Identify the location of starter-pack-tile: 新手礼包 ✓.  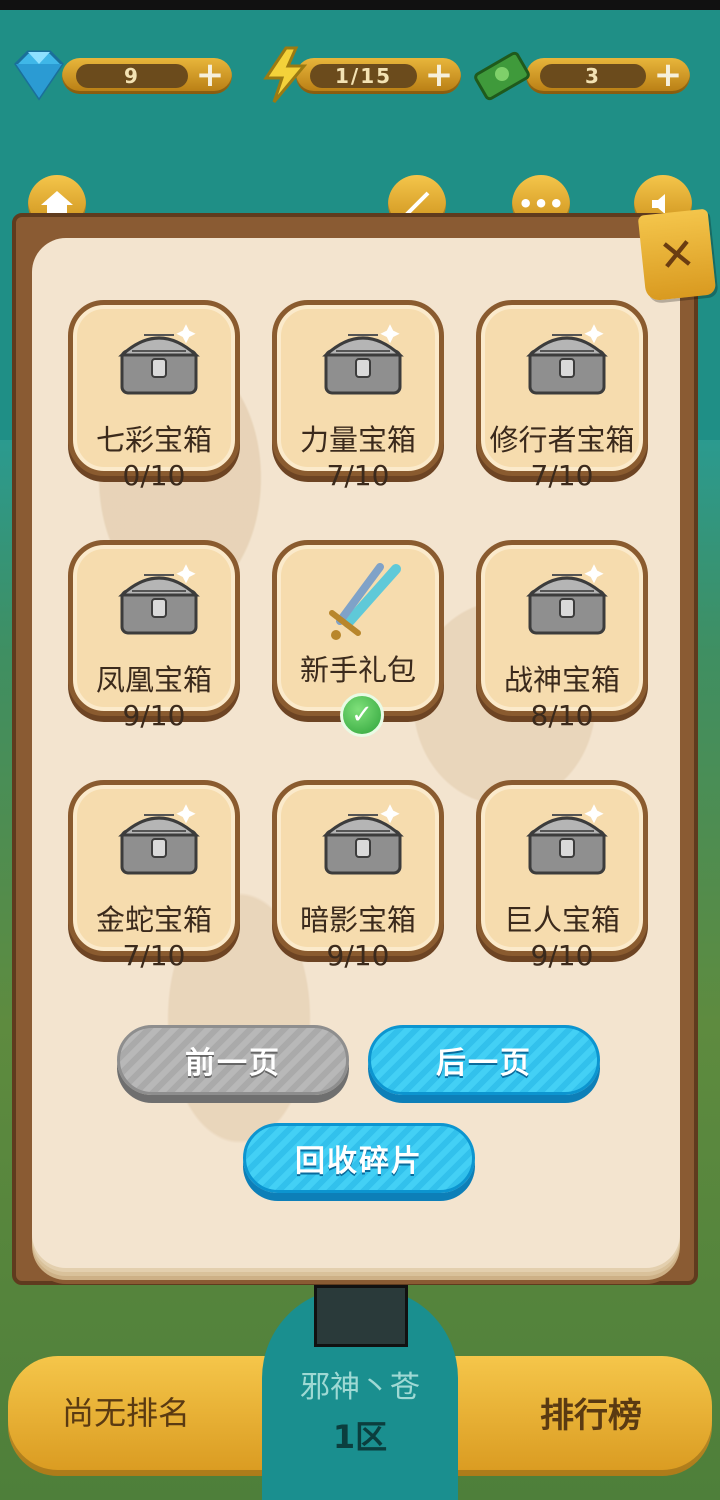
(358, 638).